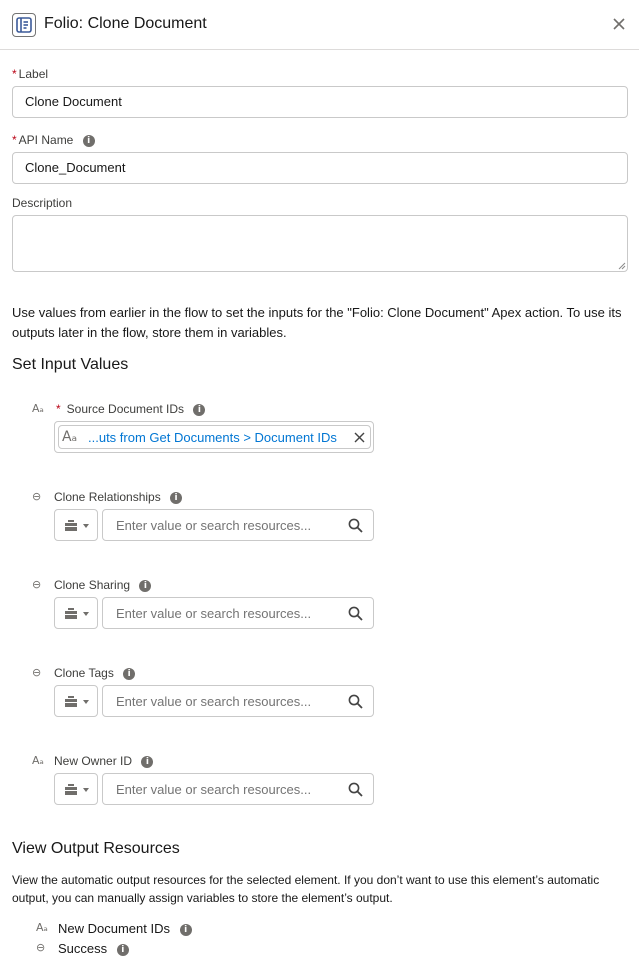  I want to click on source-document-ids-label: * Source Document IDs i, so click(131, 409).